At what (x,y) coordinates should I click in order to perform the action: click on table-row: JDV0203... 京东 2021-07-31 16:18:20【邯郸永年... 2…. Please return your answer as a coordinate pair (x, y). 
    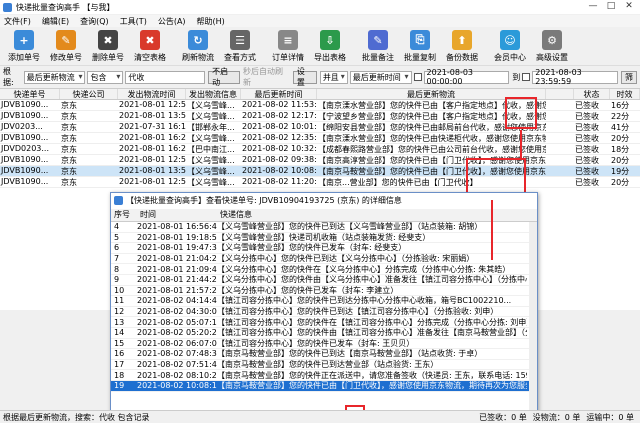
    Looking at the image, I should click on (320, 127).